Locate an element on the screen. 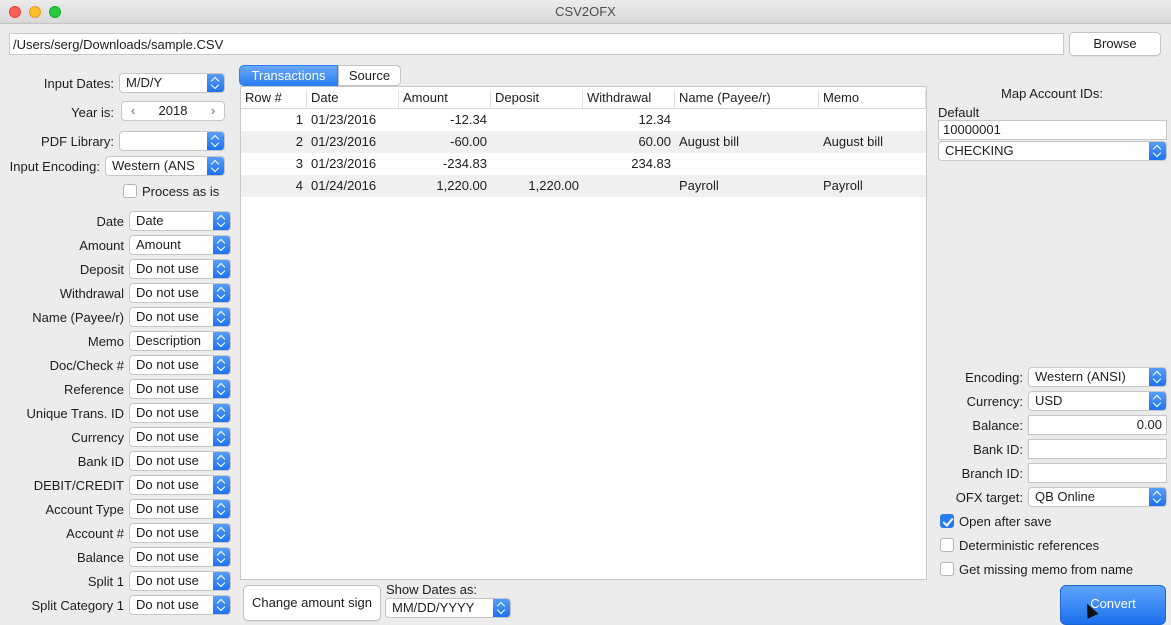  column-header: Memo is located at coordinates (872, 99).